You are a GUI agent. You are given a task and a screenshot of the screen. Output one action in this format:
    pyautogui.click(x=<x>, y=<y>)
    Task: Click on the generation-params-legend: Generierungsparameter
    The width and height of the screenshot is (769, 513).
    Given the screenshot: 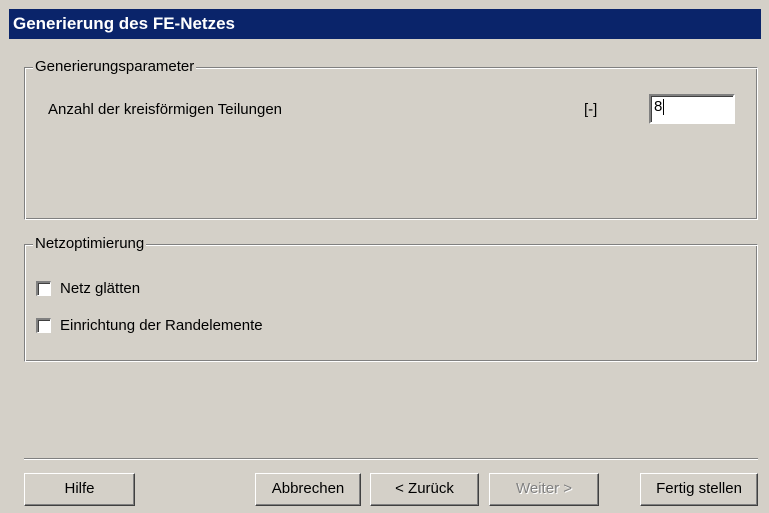 What is the action you would take?
    pyautogui.click(x=115, y=67)
    